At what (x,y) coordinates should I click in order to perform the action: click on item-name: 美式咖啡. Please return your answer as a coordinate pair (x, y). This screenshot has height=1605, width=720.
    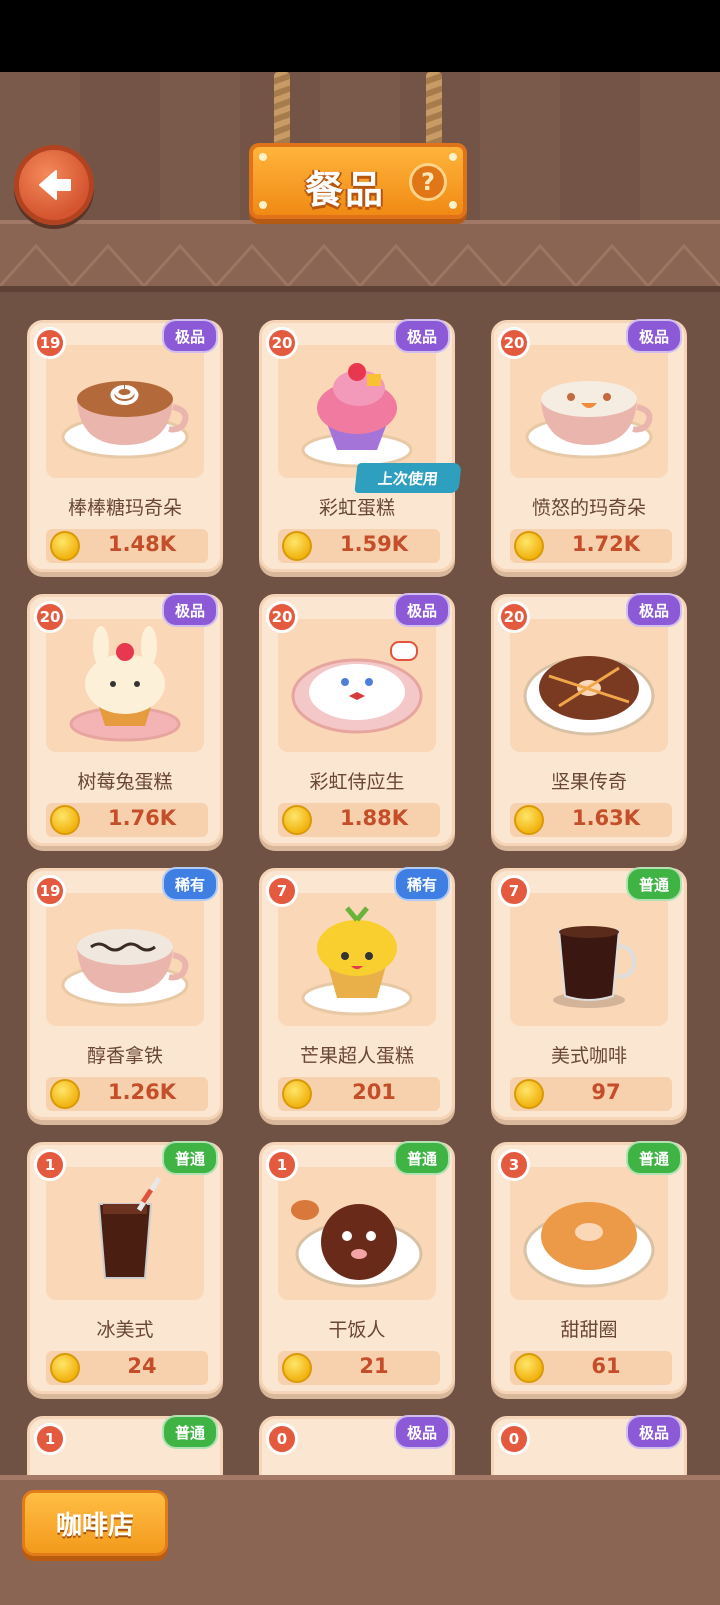
    Looking at the image, I should click on (588, 1056).